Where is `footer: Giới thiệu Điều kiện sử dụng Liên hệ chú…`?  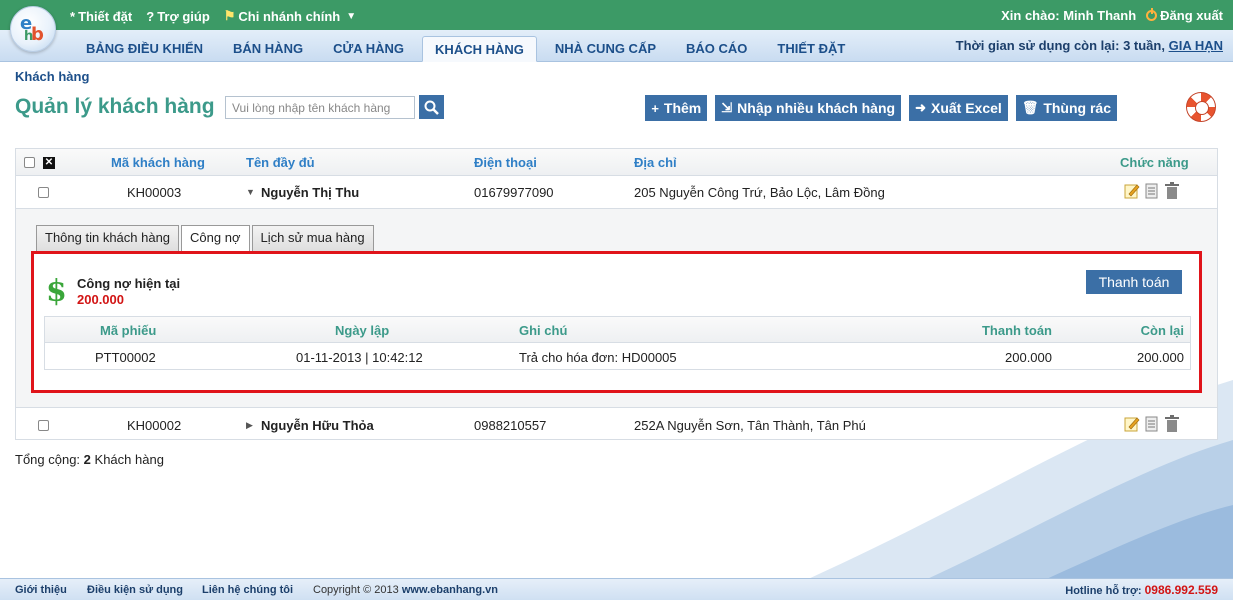
footer: Giới thiệu Điều kiện sử dụng Liên hệ chú… is located at coordinates (616, 589).